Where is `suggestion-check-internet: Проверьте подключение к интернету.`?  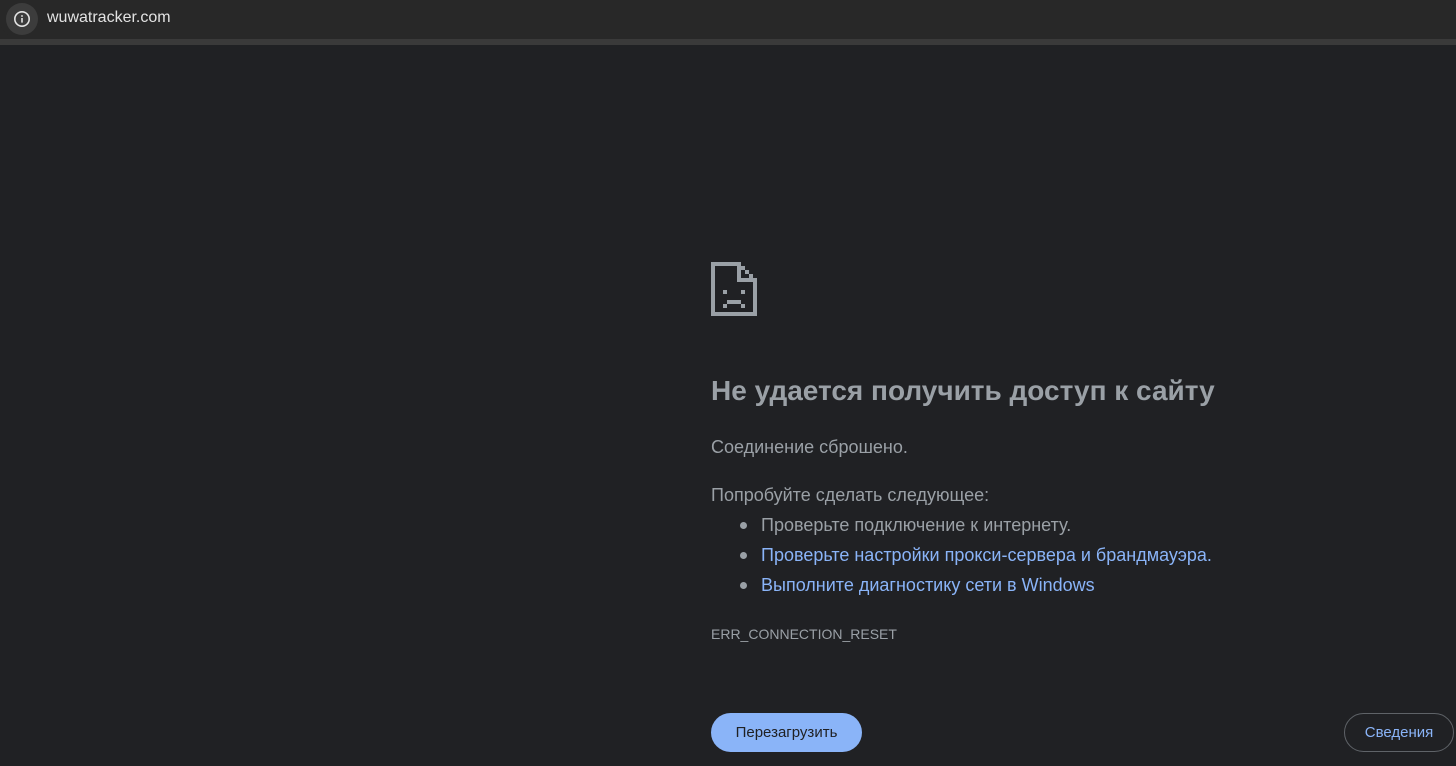
suggestion-check-internet: Проверьте подключение к интернету. is located at coordinates (916, 525).